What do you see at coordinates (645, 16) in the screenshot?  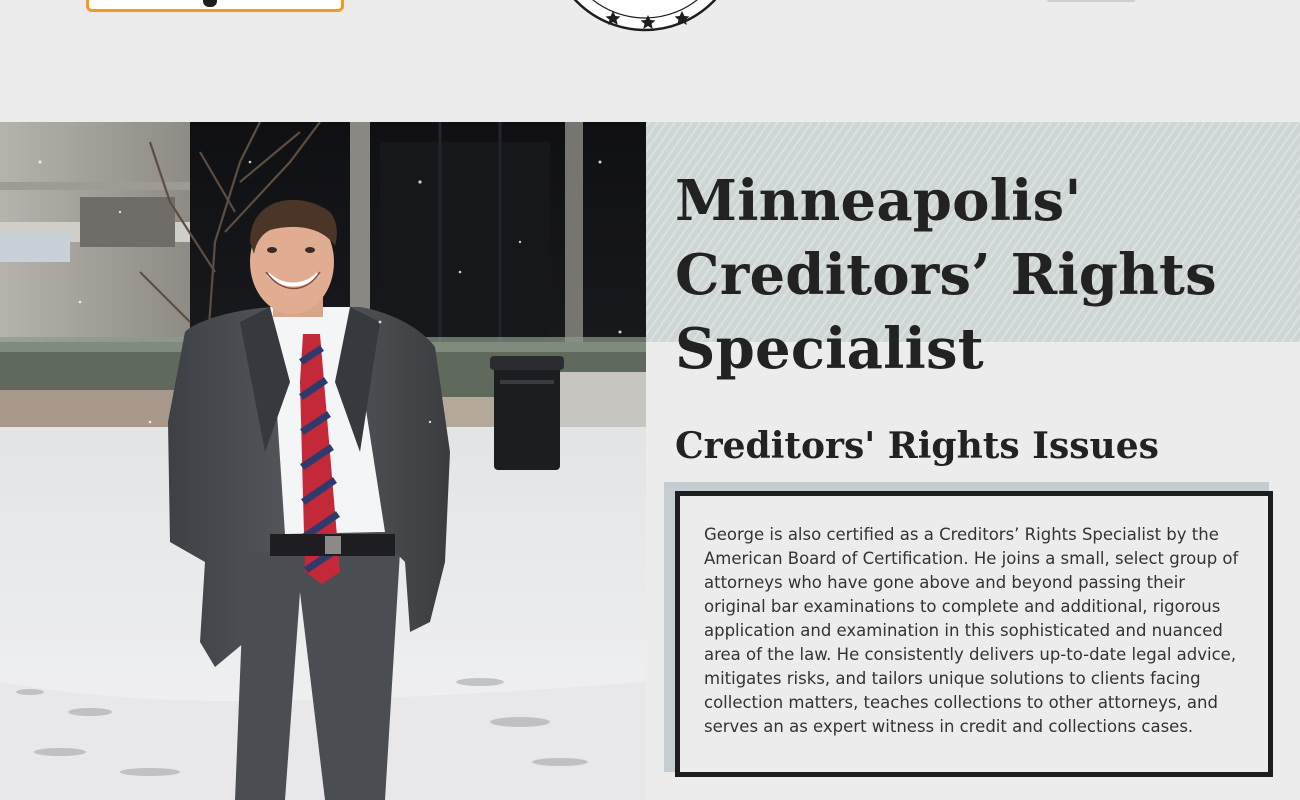 I see `certification-seal-icon` at bounding box center [645, 16].